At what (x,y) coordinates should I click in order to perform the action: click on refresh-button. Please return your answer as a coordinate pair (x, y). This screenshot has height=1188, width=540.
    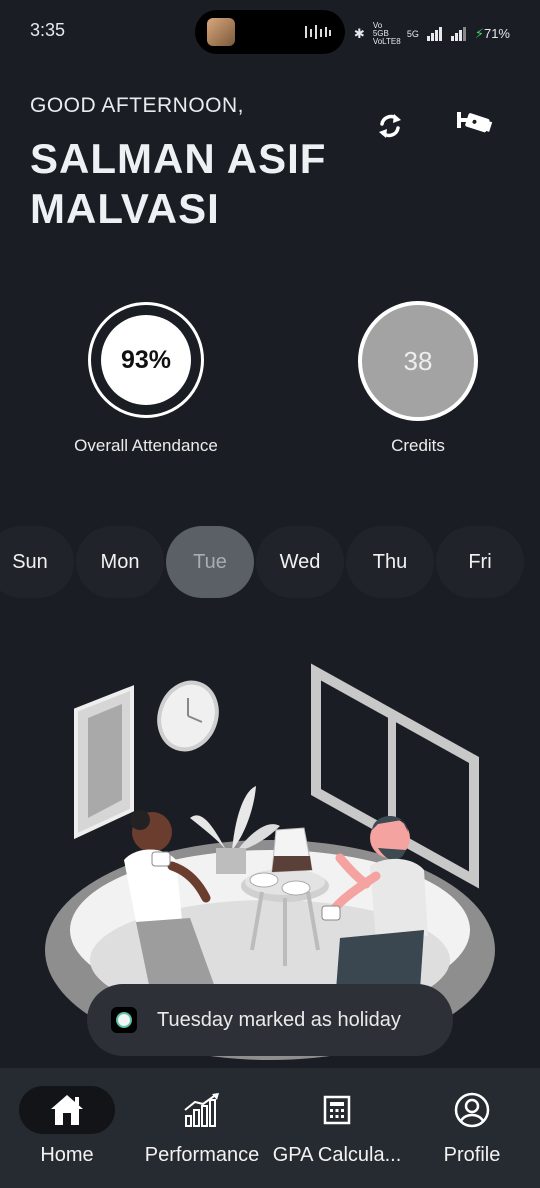
    Looking at the image, I should click on (390, 126).